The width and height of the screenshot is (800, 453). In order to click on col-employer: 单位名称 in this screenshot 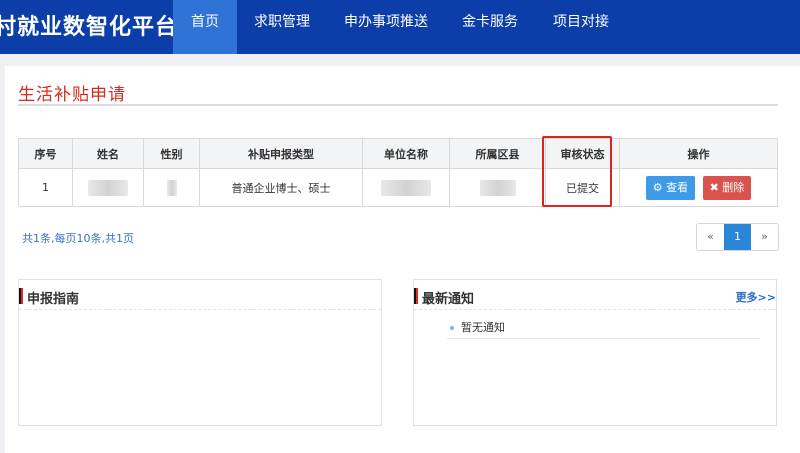, I will do `click(406, 153)`.